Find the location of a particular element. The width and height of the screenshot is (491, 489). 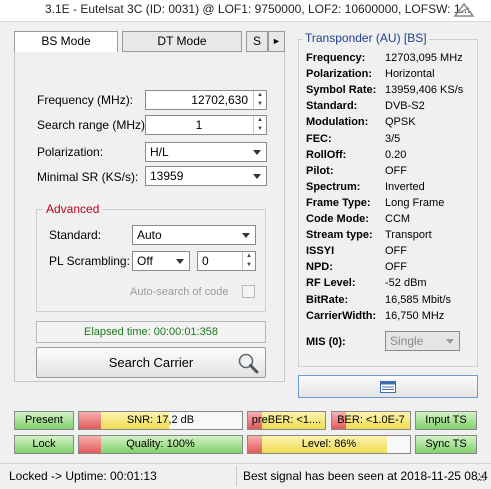

transponder-field-label: Symbol Rate: is located at coordinates (341, 90).